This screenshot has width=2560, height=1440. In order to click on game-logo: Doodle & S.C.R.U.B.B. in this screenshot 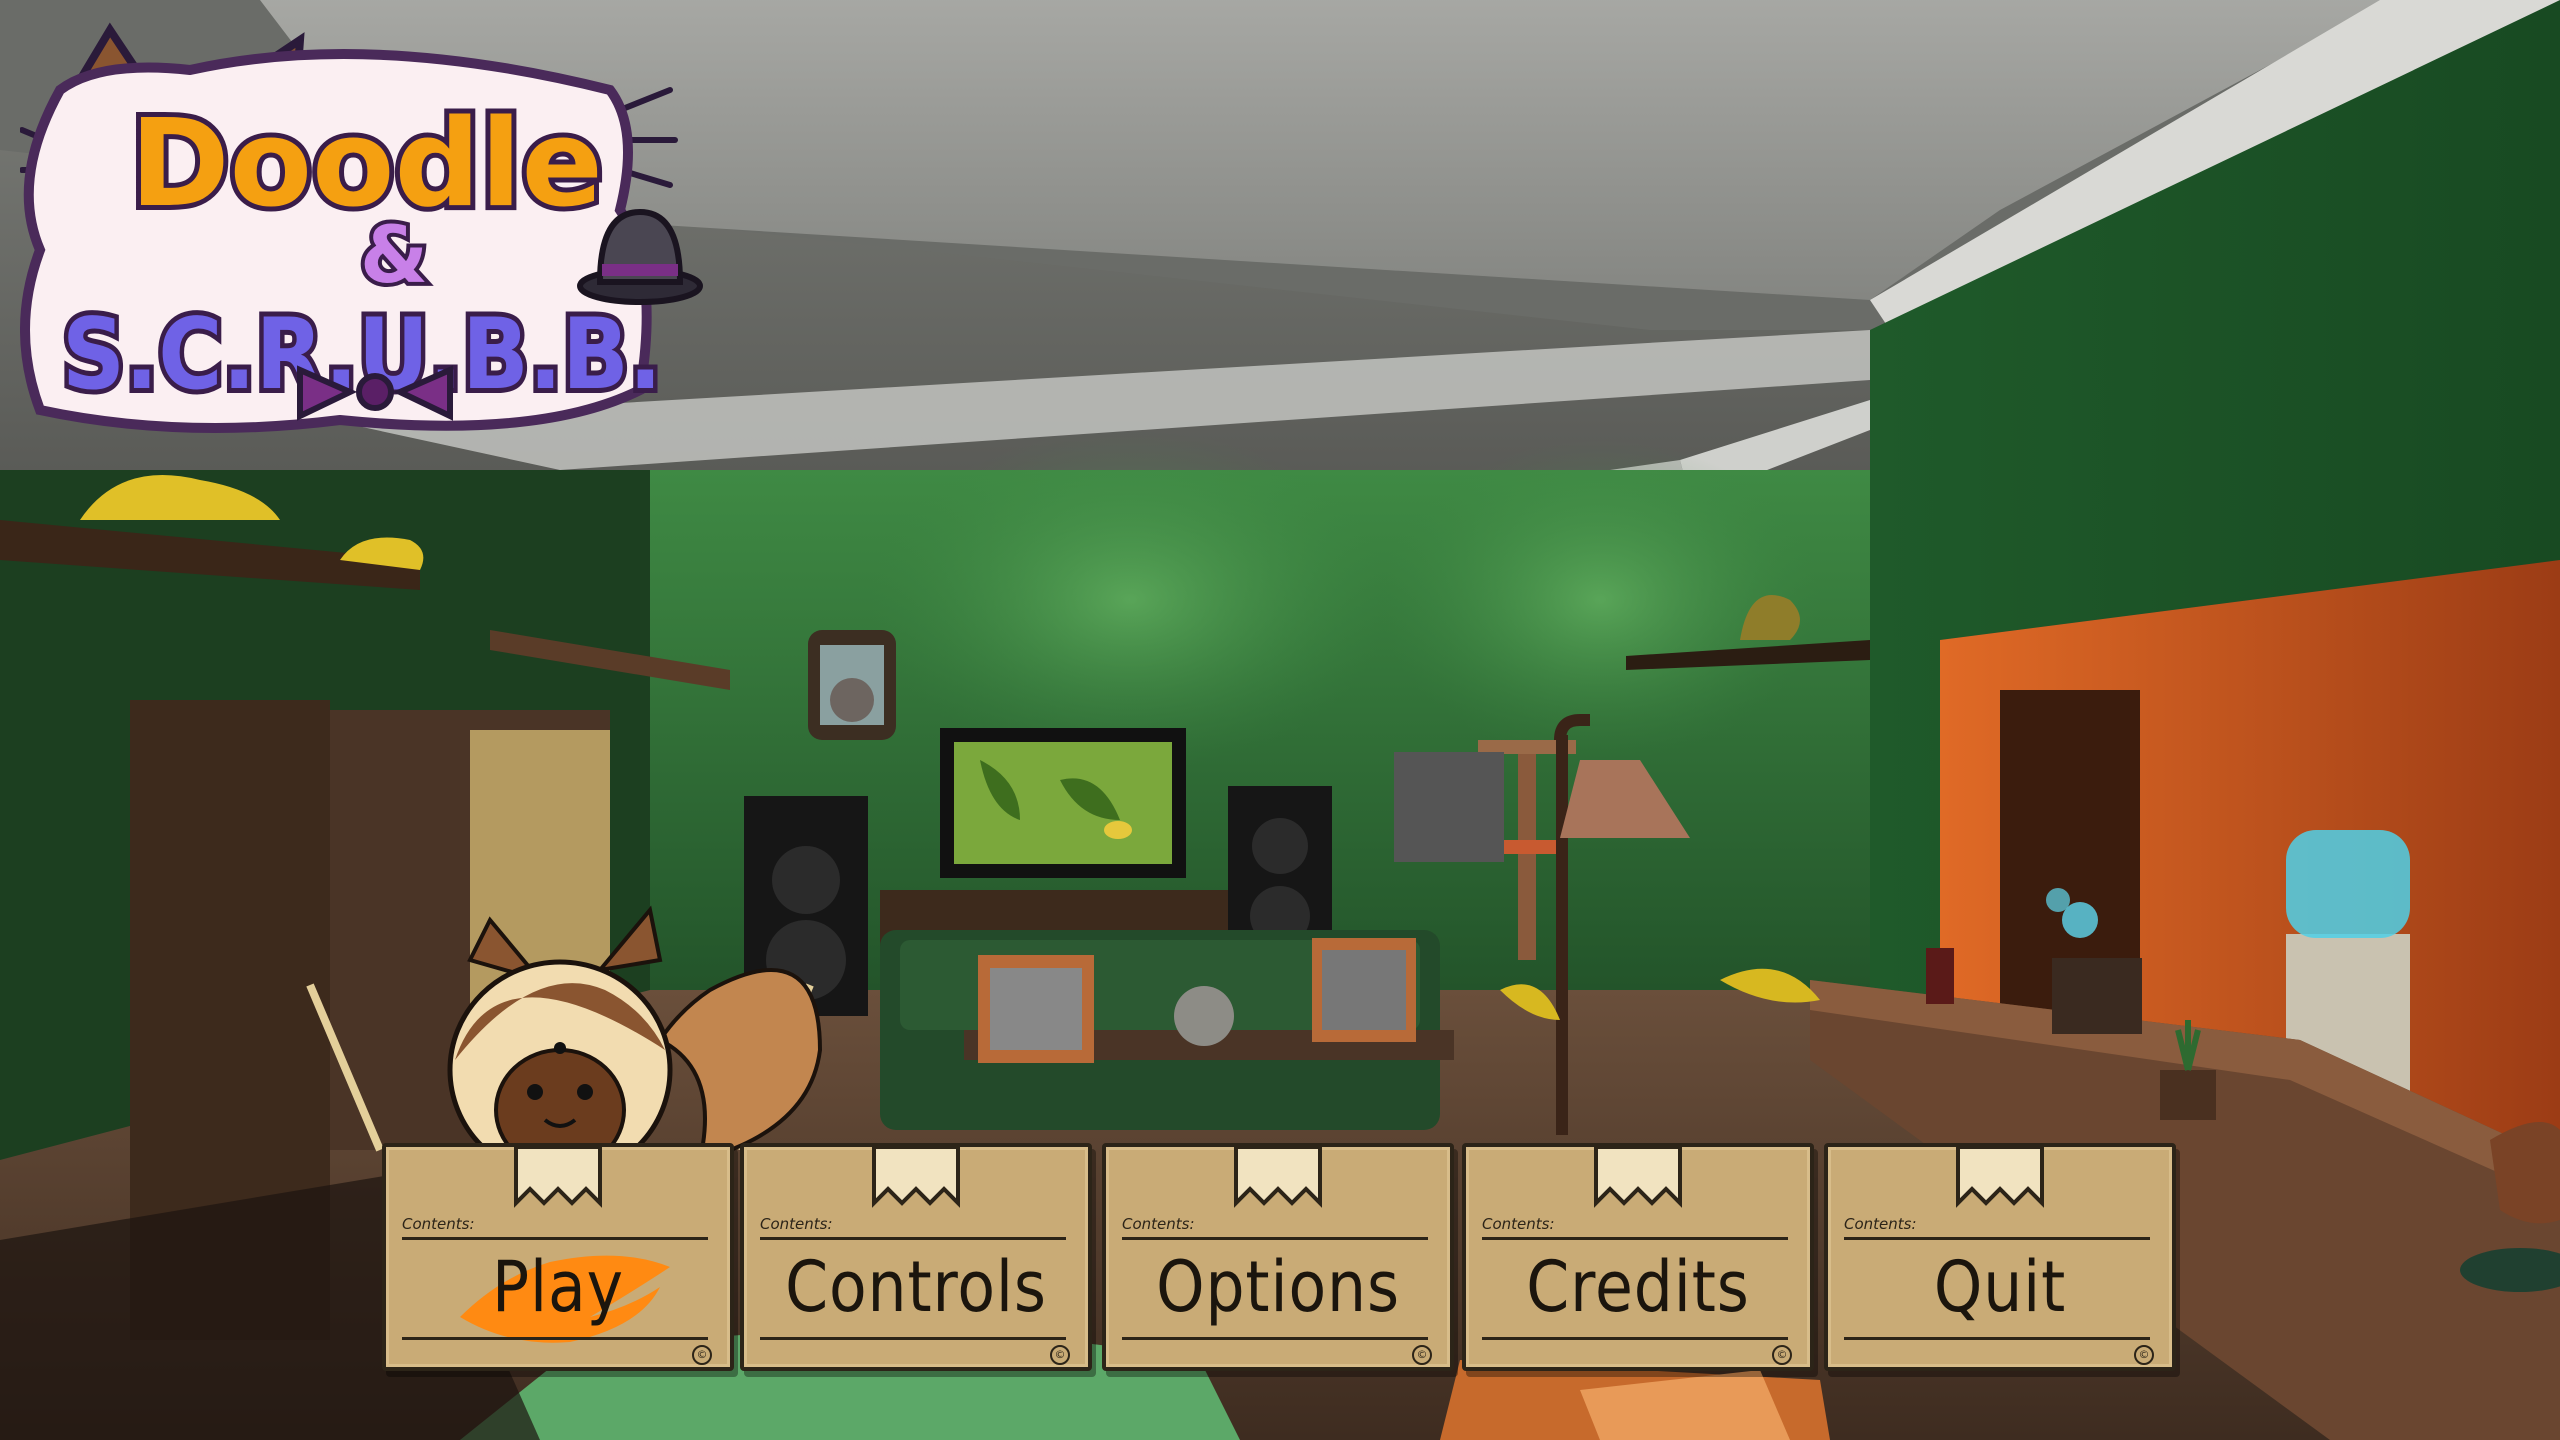, I will do `click(361, 227)`.